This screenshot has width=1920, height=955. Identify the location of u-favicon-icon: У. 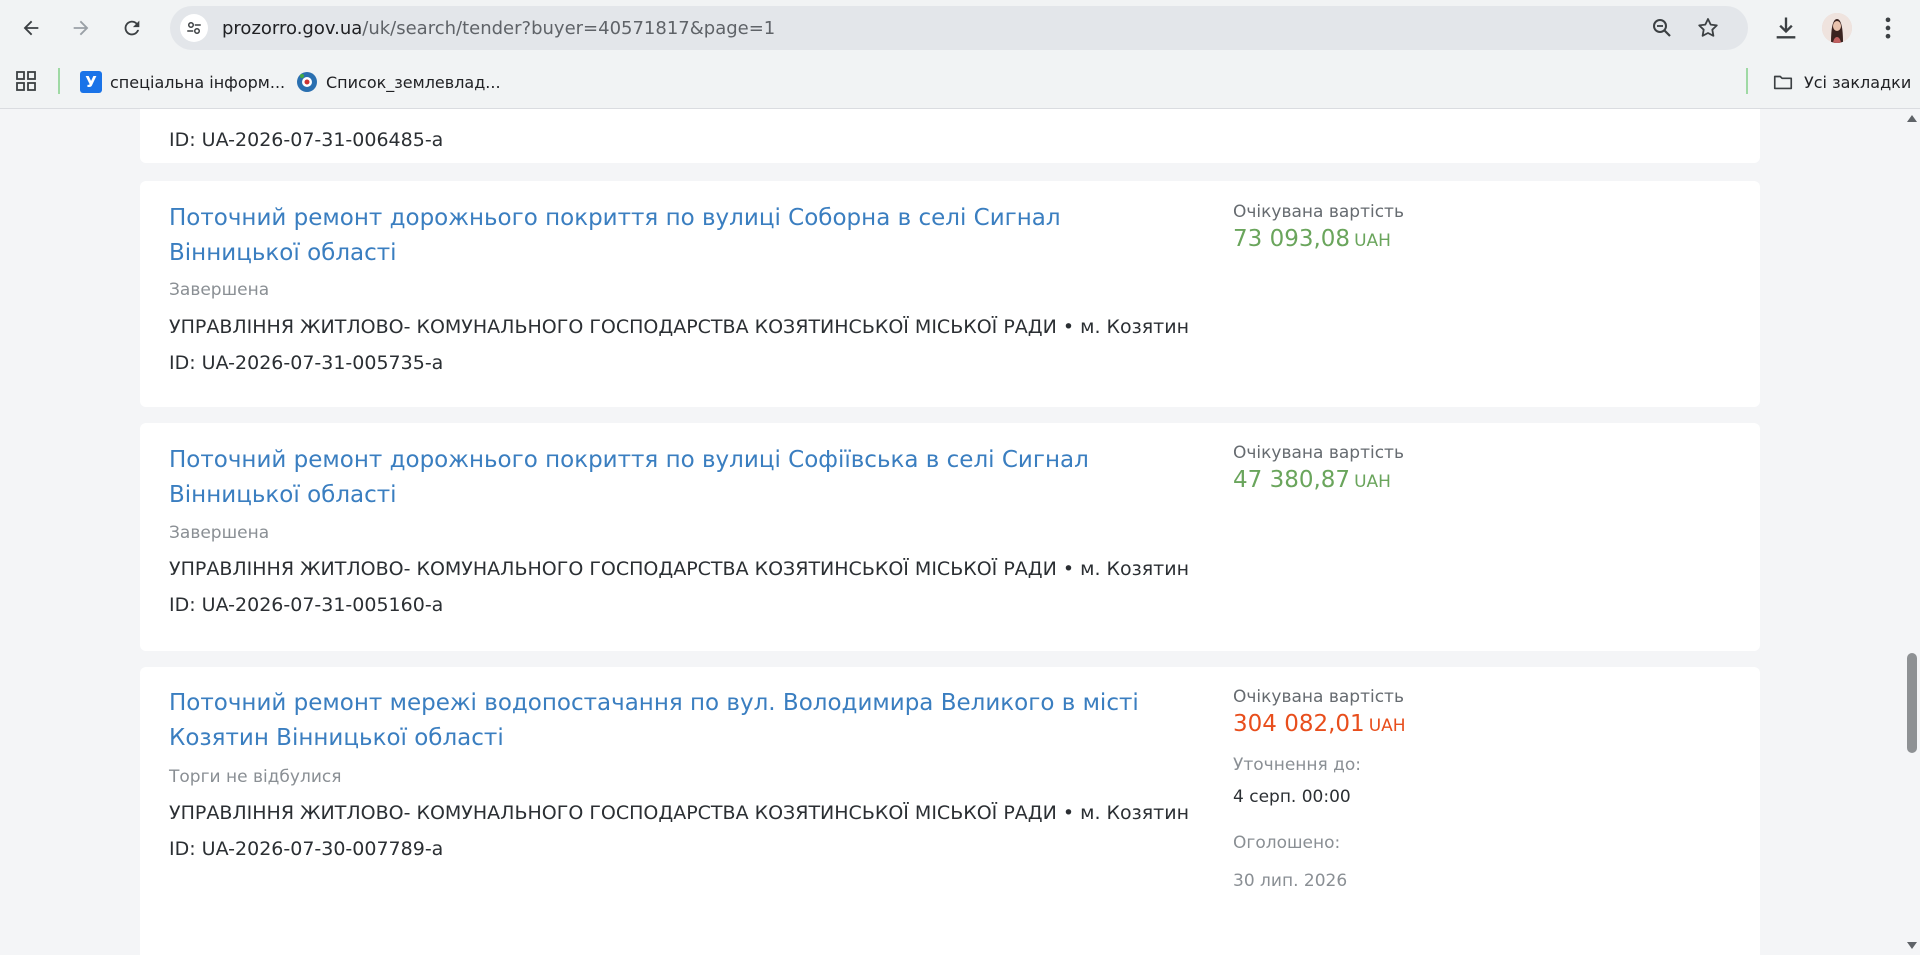
(91, 82).